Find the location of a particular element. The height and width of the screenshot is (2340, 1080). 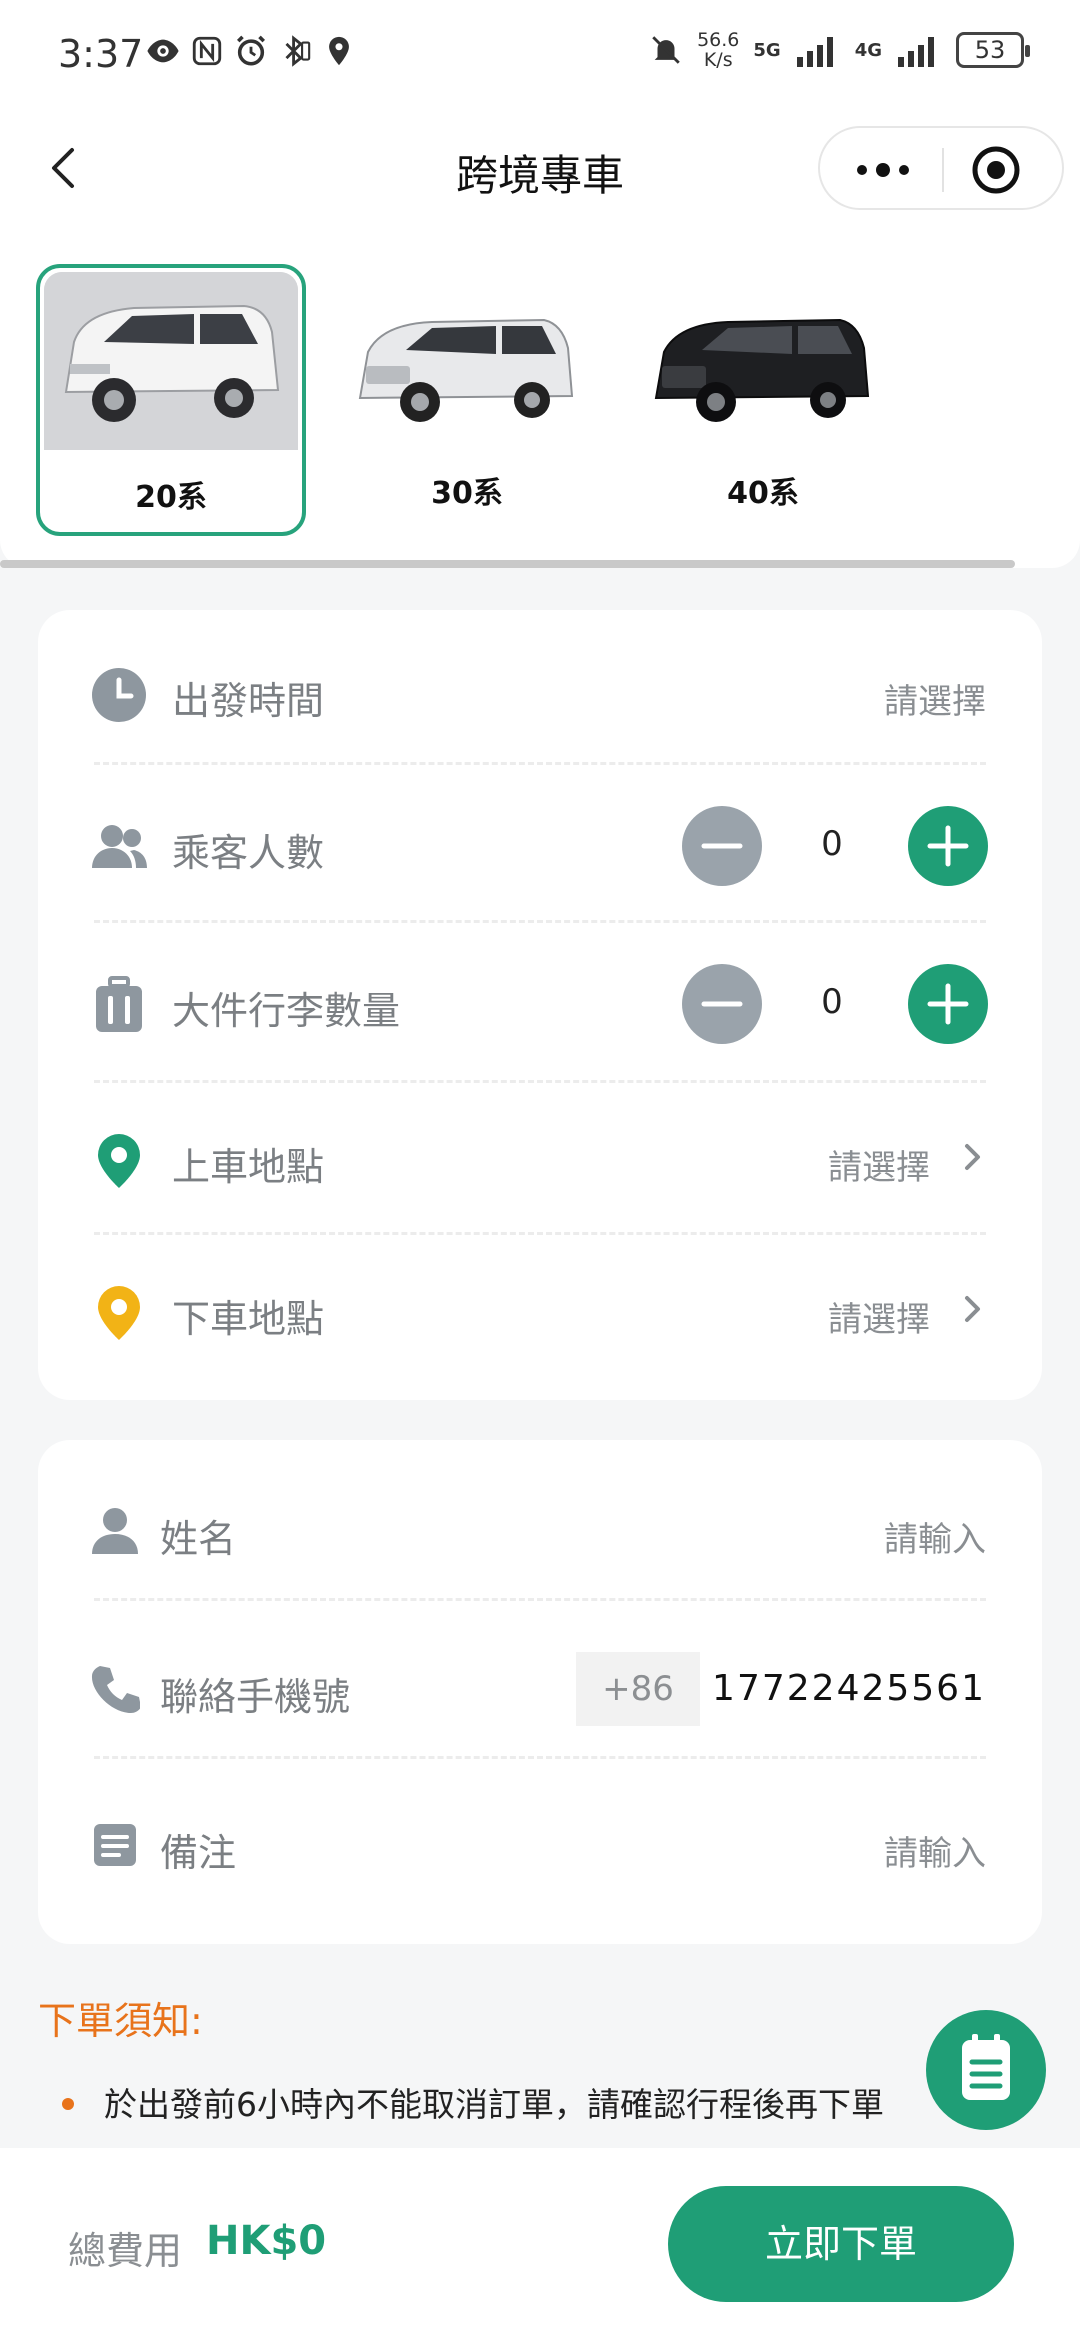

submit-order-button: 立即下單 is located at coordinates (841, 2244).